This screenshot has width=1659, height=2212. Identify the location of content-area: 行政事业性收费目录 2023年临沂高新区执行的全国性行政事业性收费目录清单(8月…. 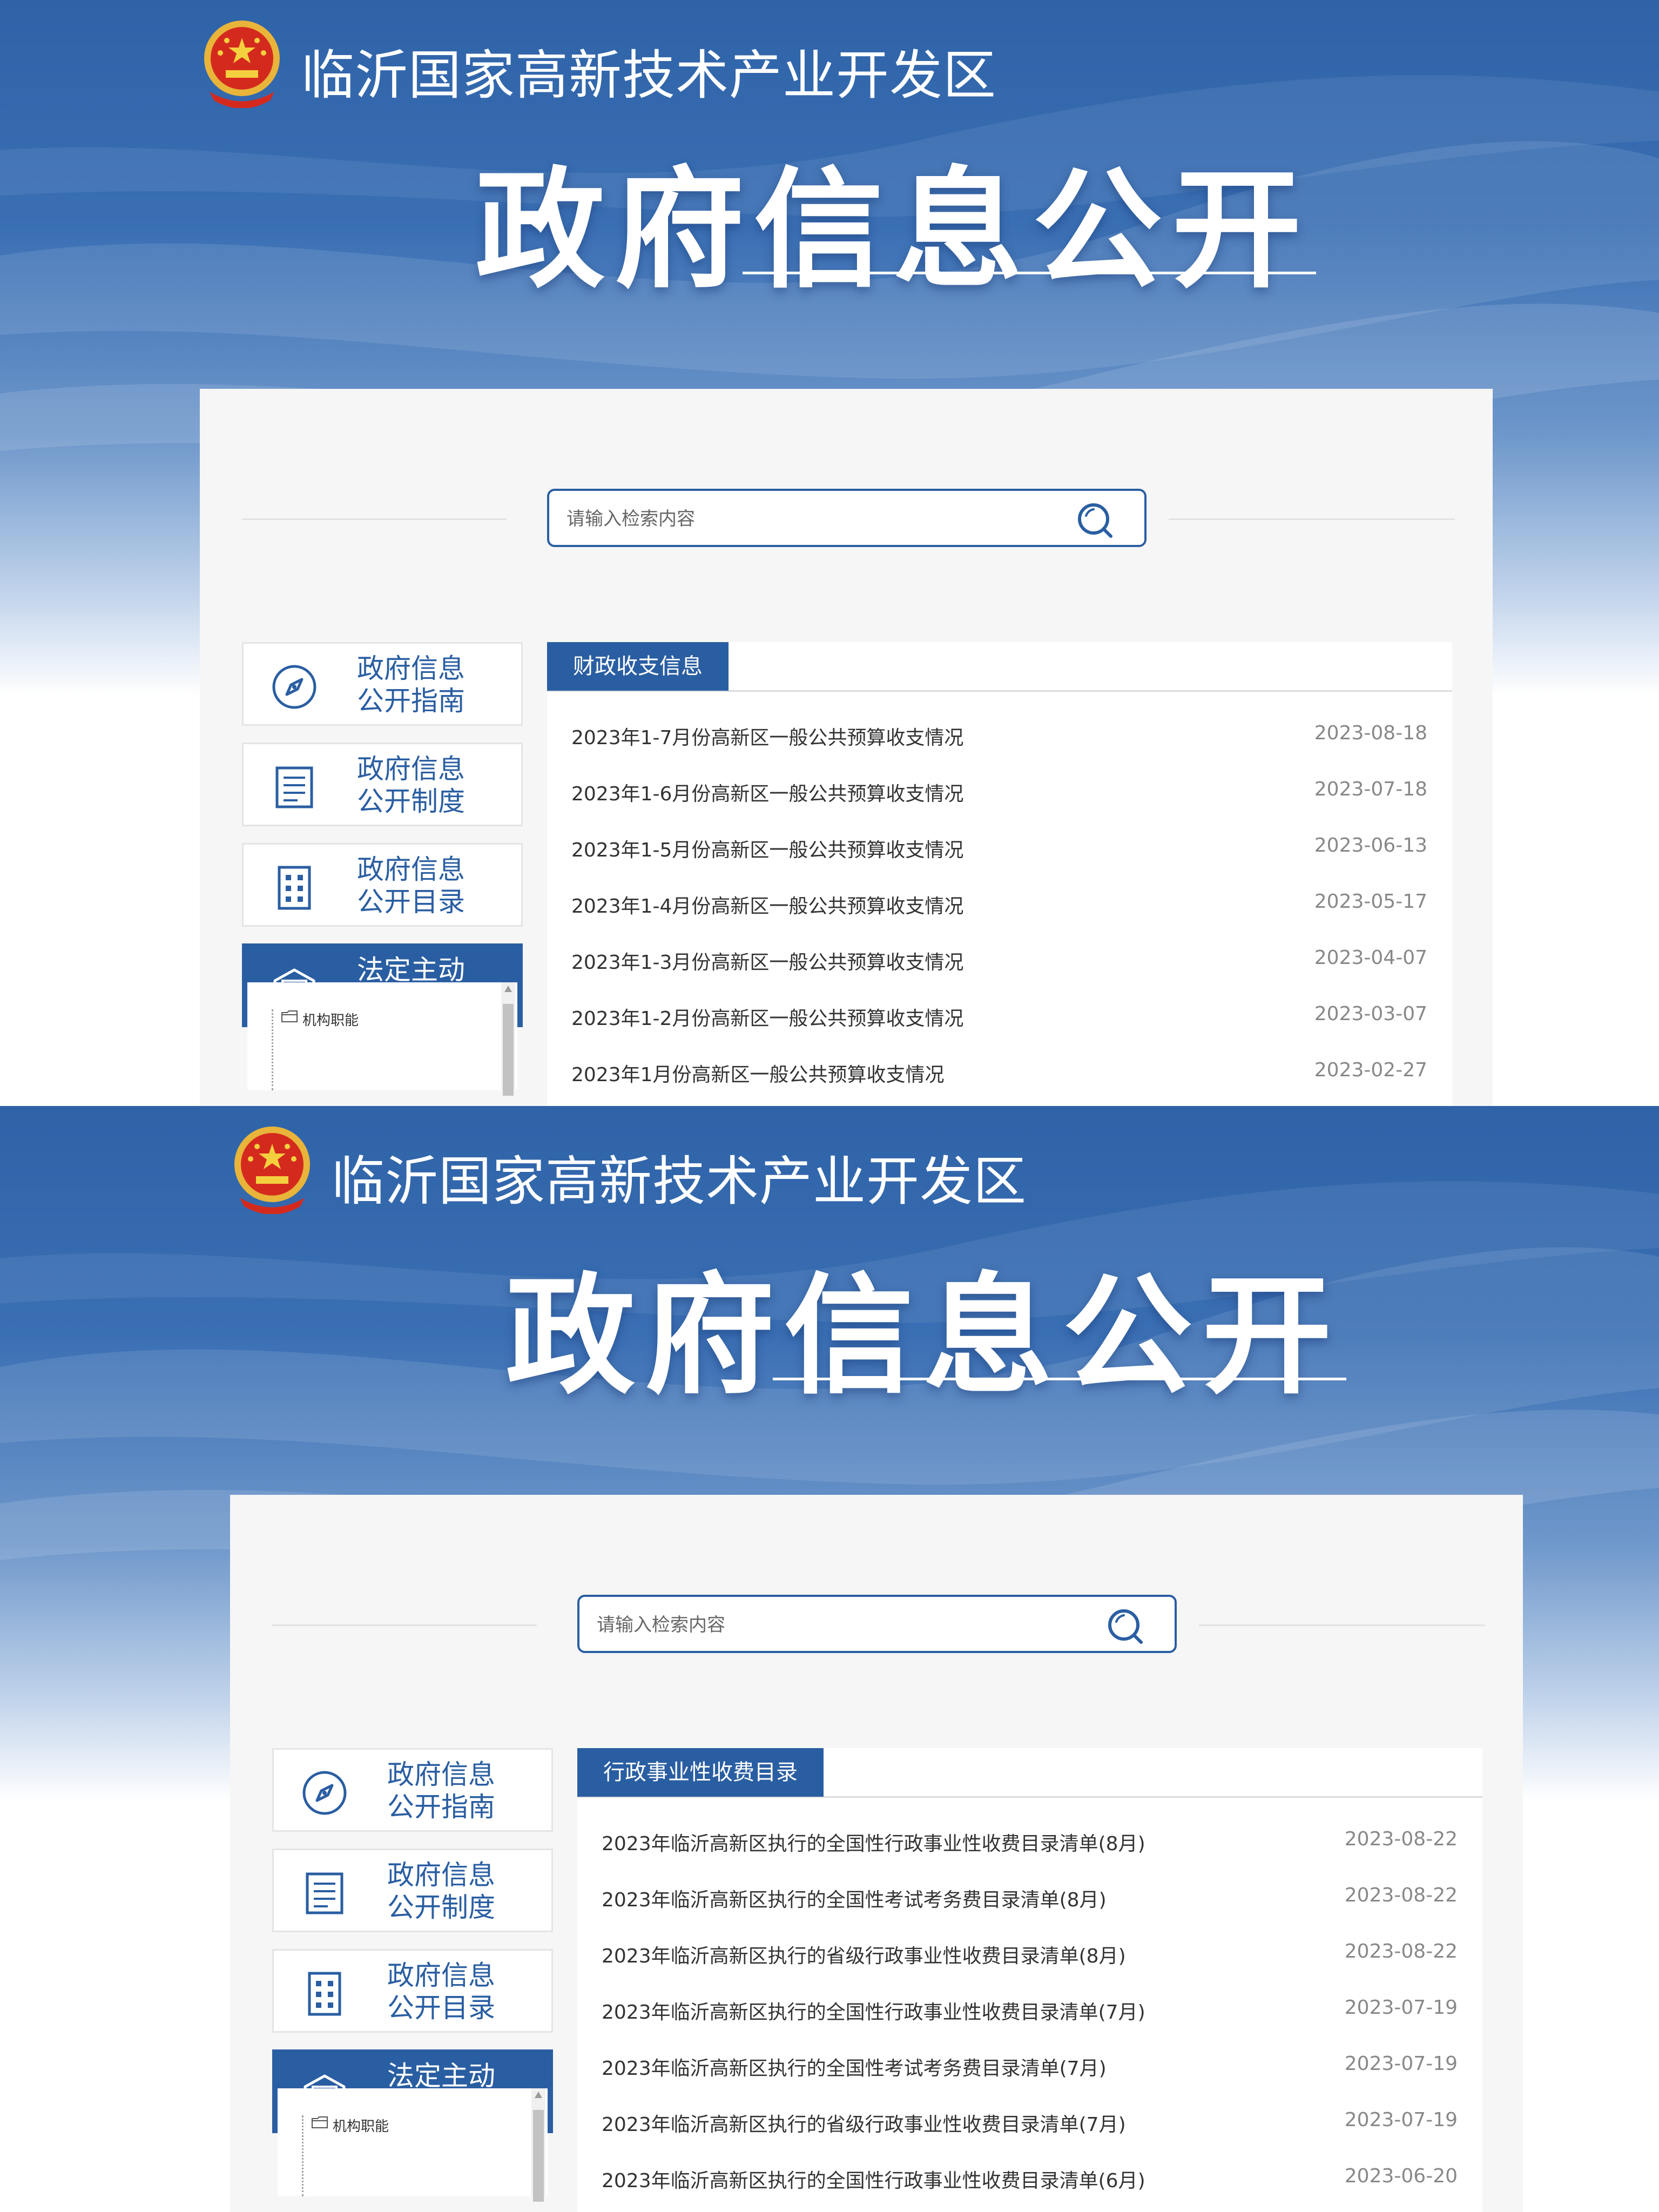
(1029, 1980).